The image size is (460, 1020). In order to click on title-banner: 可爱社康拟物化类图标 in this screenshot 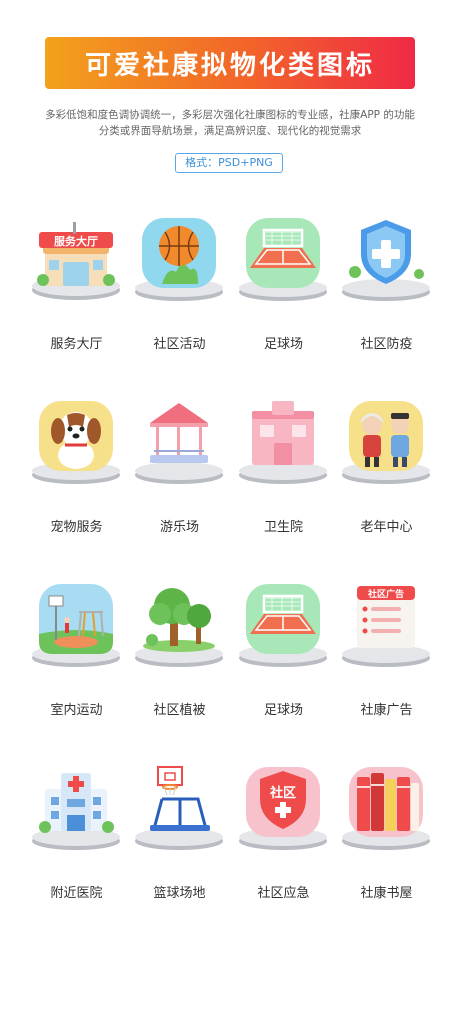, I will do `click(230, 63)`.